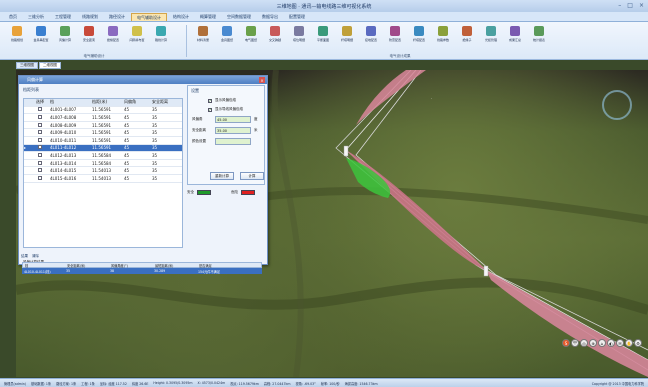 Image resolution: width=648 pixels, height=387 pixels. I want to click on tab-results: 结果, so click(24, 256).